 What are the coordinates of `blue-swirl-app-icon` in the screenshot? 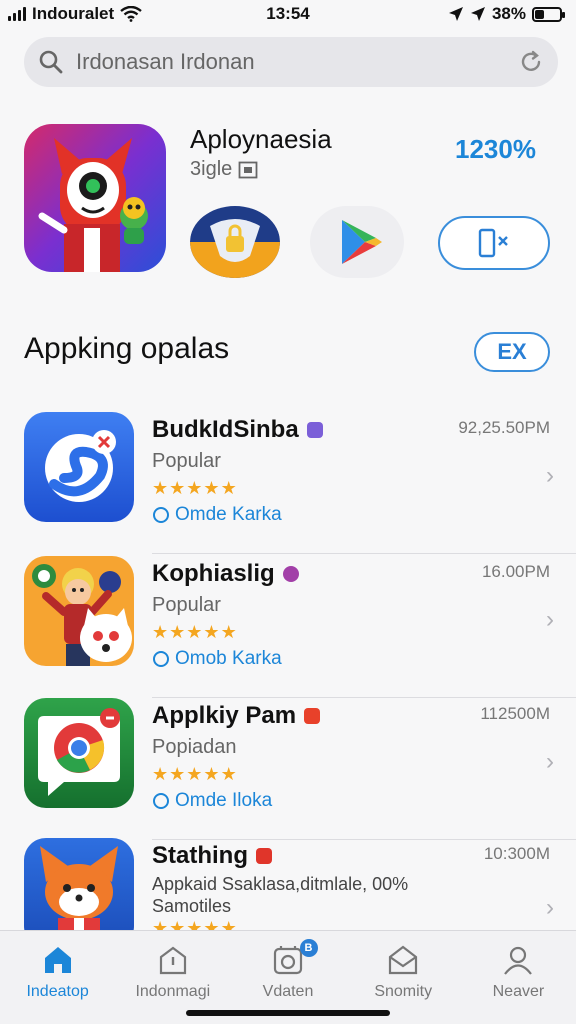 It's located at (79, 467).